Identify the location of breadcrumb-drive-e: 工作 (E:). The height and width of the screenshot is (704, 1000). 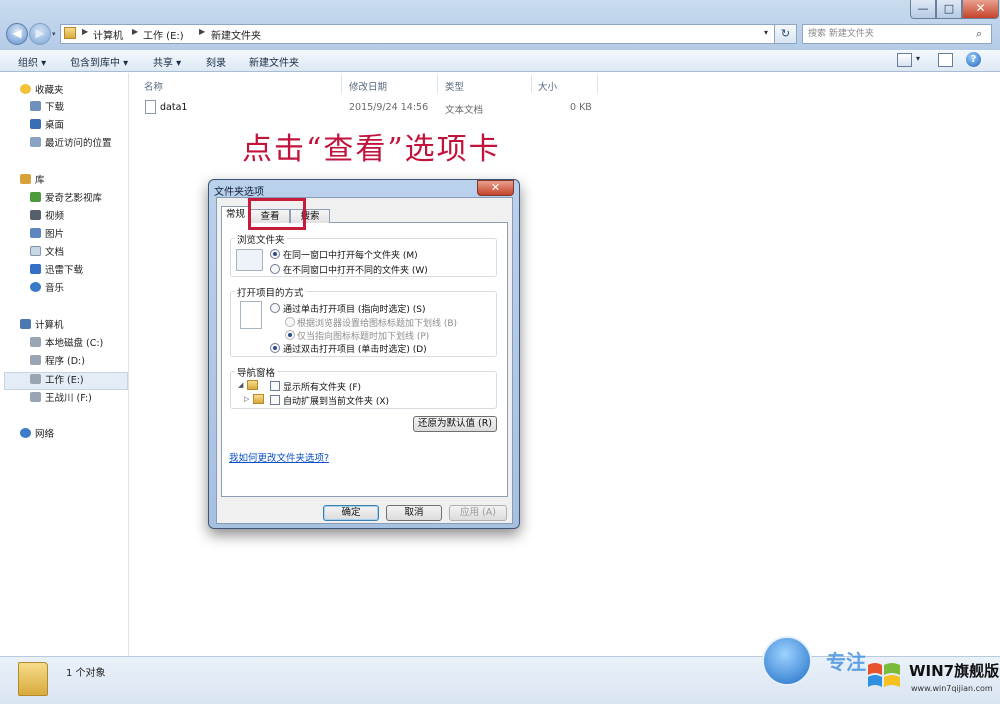
(163, 34).